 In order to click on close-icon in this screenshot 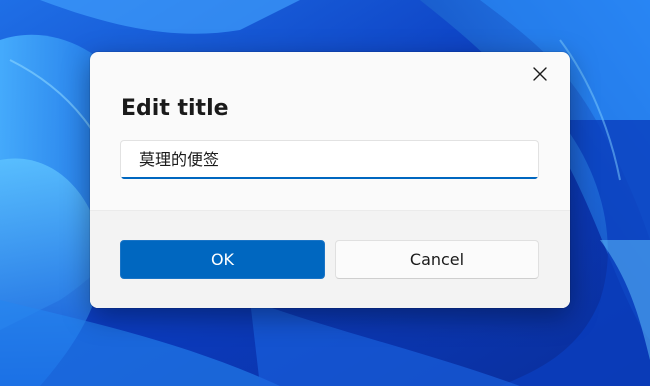, I will do `click(540, 74)`.